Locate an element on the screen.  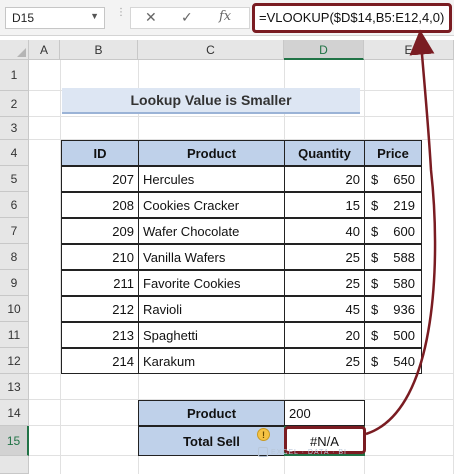
row-header-6: 6 is located at coordinates (14, 205).